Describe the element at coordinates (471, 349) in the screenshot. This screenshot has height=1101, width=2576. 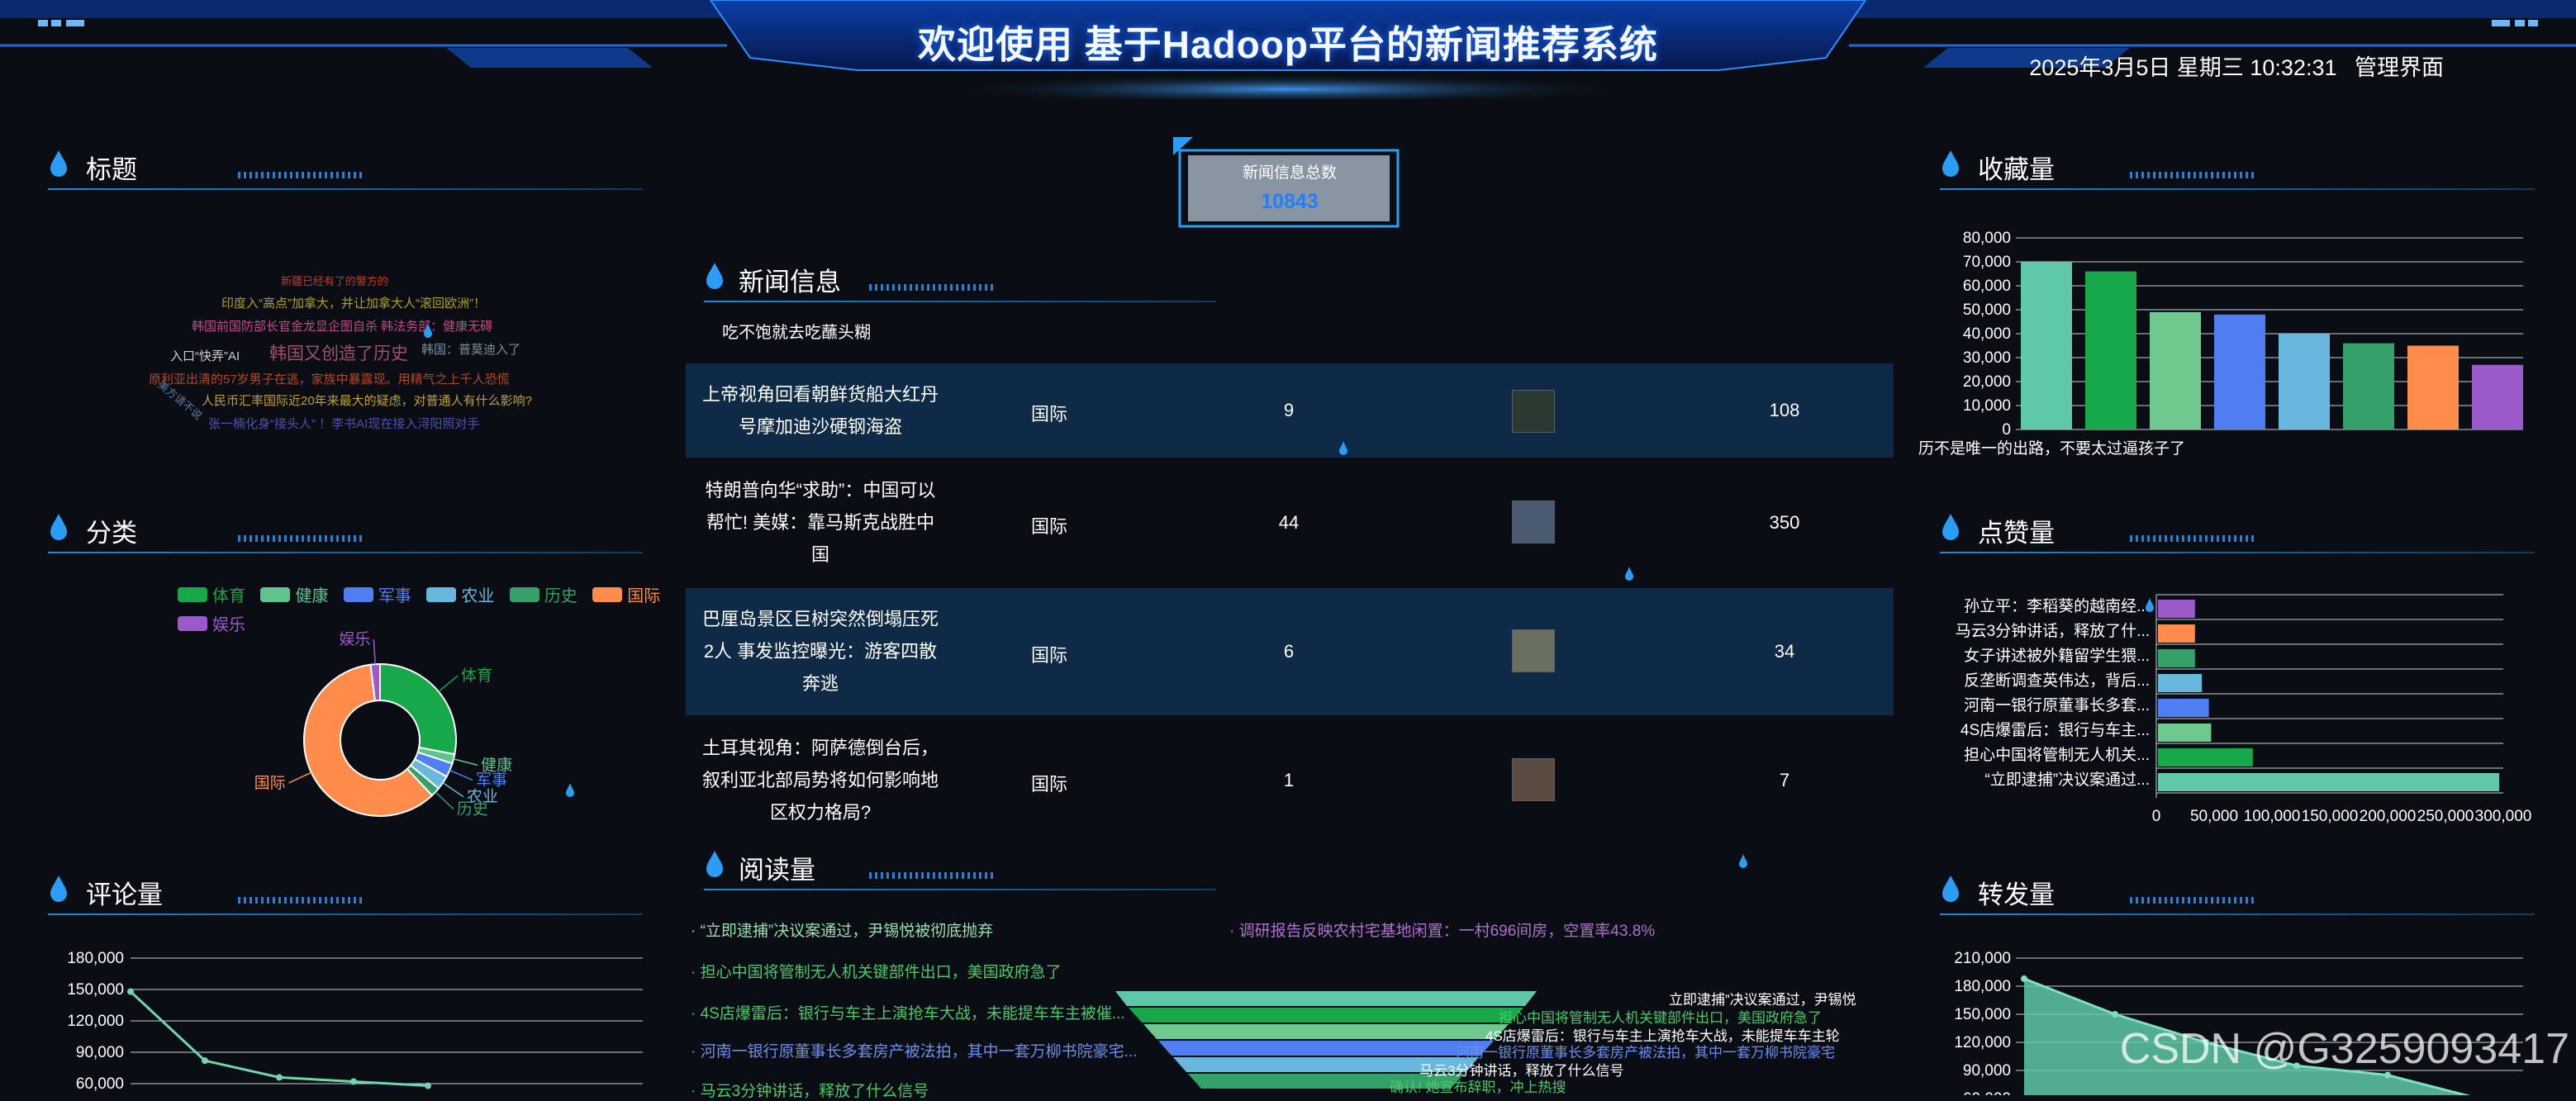
I see `cloud-word: 韩国：普莫迪入了` at that location.